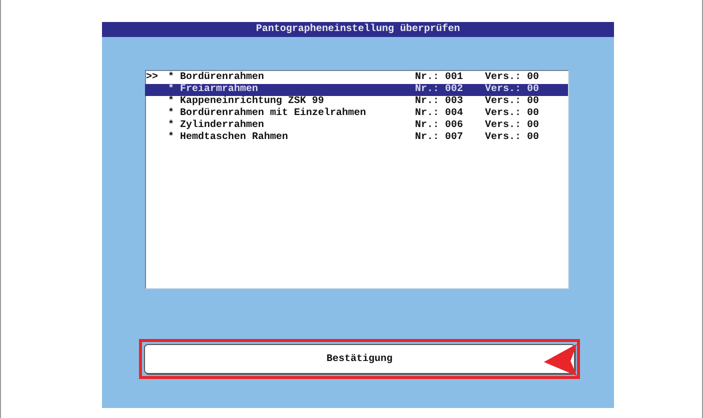 The width and height of the screenshot is (703, 418). I want to click on pointer-arrow-icon, so click(560, 360).